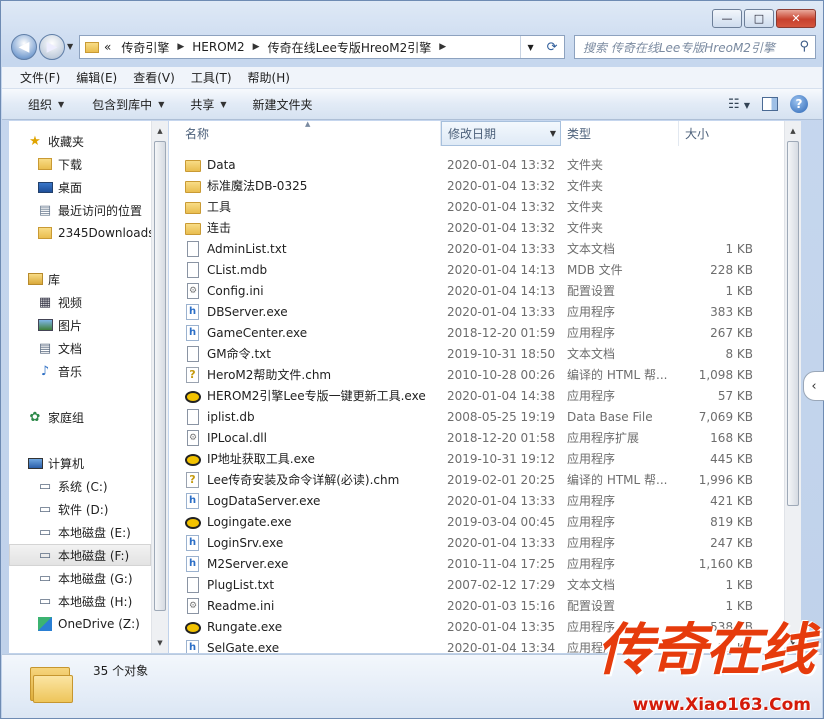  I want to click on column-header-size: 大小, so click(719, 133).